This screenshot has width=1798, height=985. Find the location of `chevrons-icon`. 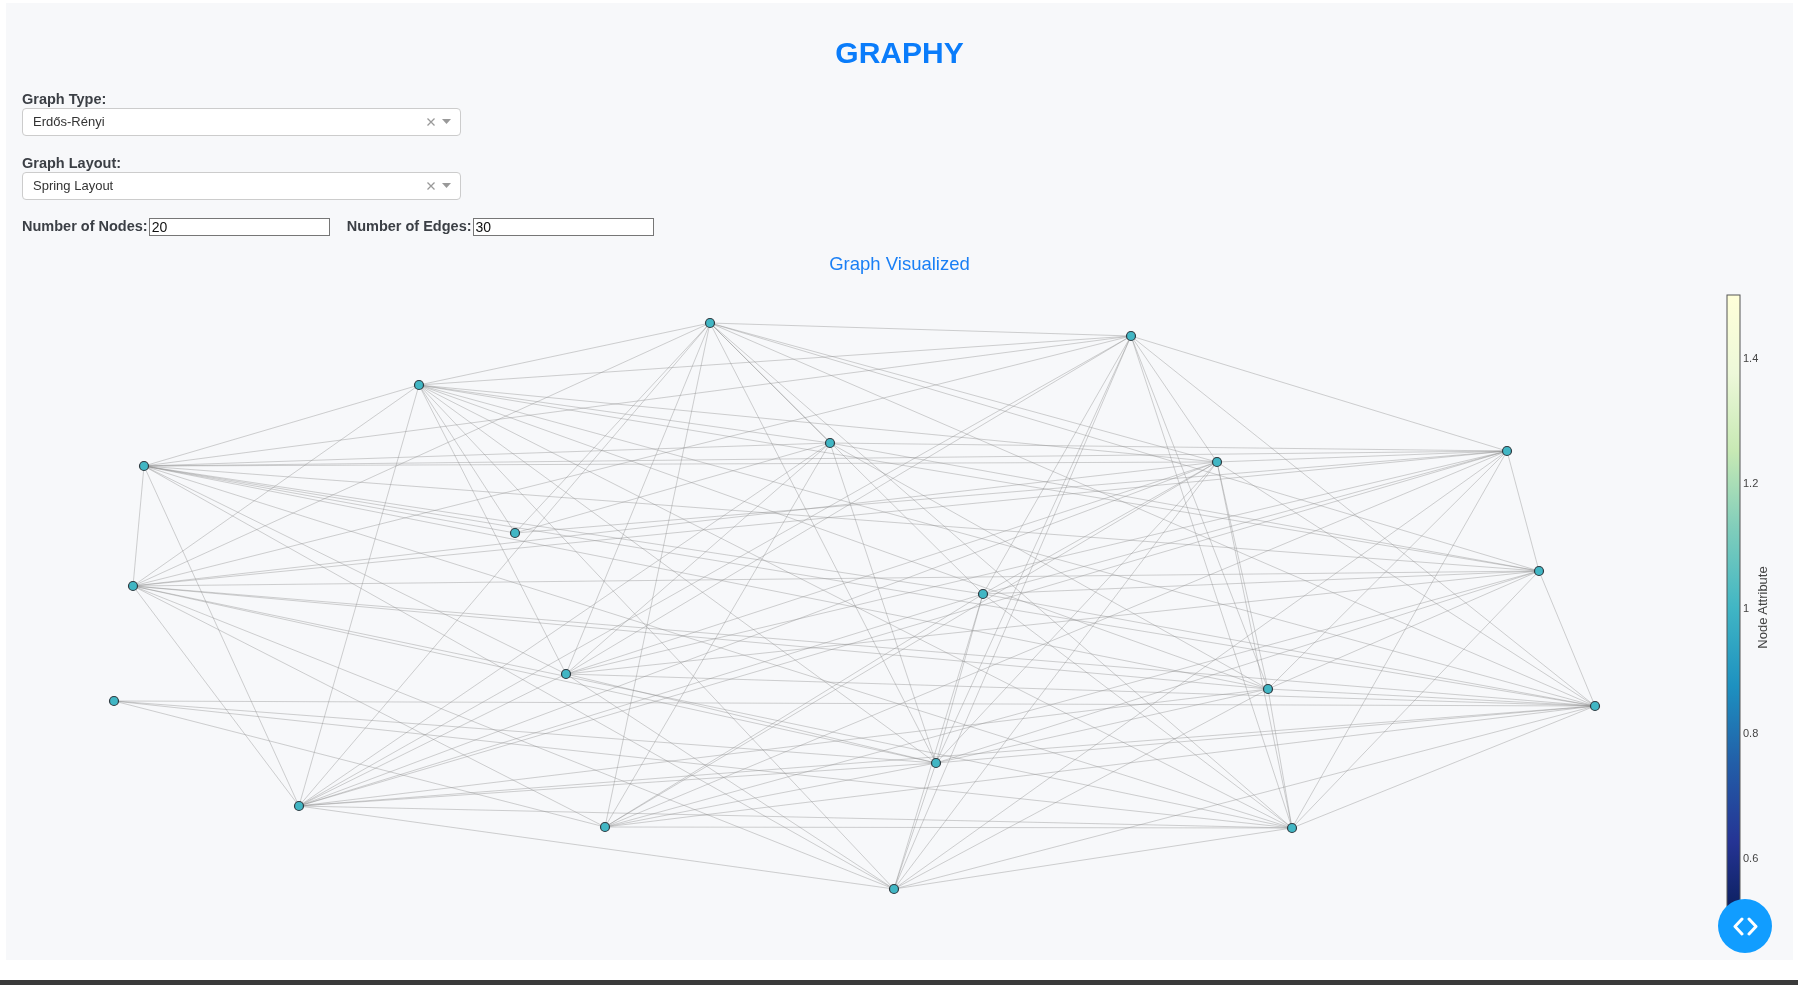

chevrons-icon is located at coordinates (1745, 926).